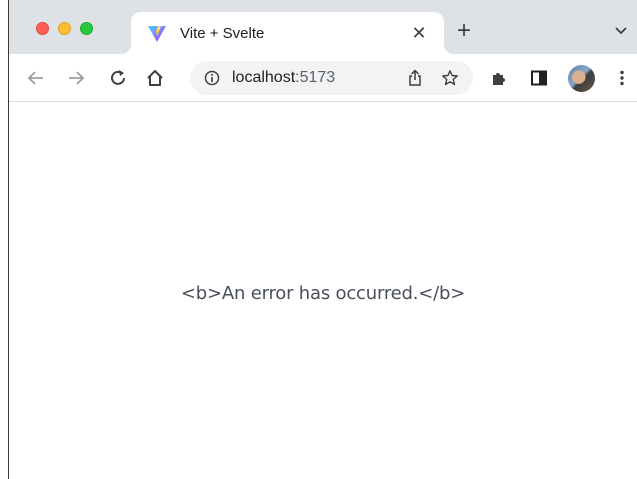 The image size is (637, 479). Describe the element at coordinates (118, 78) in the screenshot. I see `reload-icon` at that location.